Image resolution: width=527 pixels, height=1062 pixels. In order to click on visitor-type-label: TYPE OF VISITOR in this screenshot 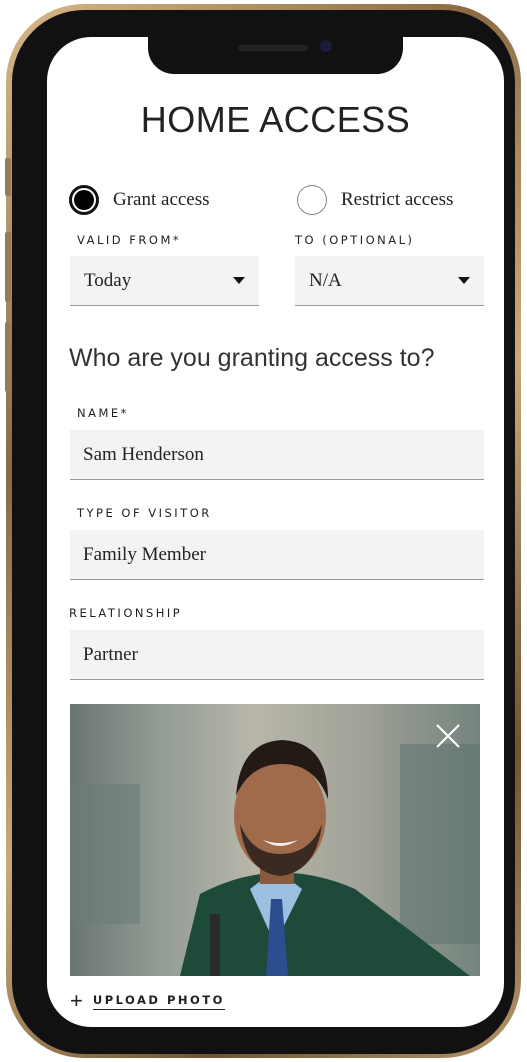, I will do `click(144, 513)`.